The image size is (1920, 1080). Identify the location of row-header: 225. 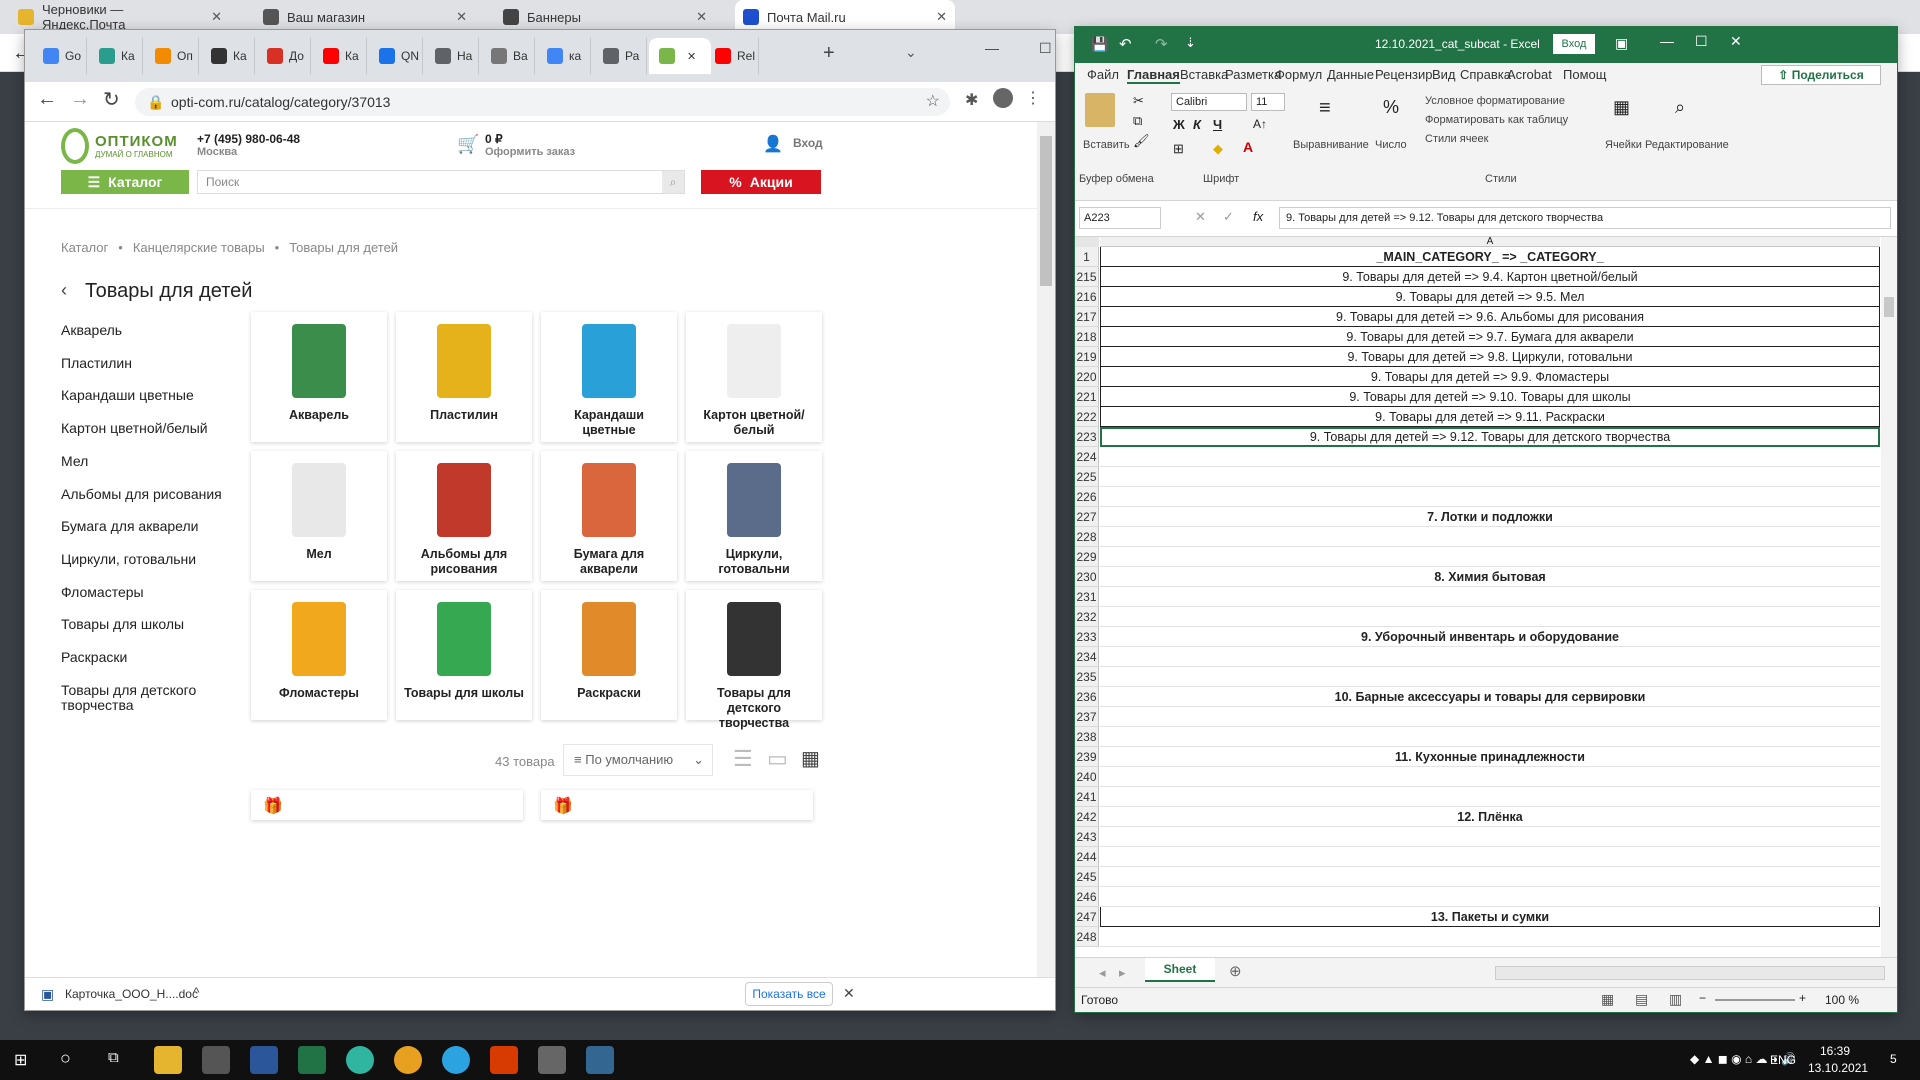
(1087, 477).